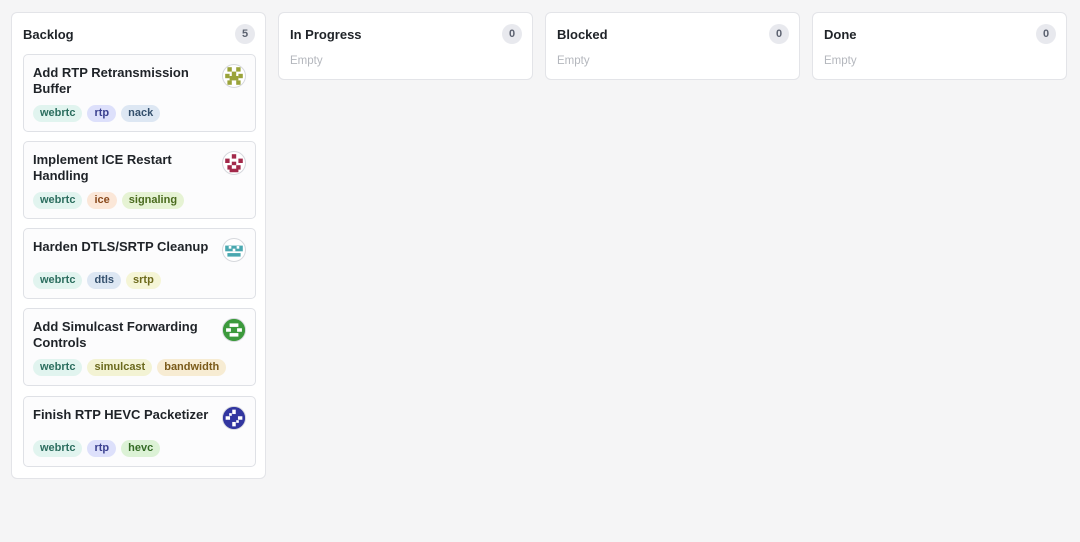 The image size is (1080, 542). Describe the element at coordinates (121, 246) in the screenshot. I see `card-title: Harden DTLS/SRTP Cleanup` at that location.